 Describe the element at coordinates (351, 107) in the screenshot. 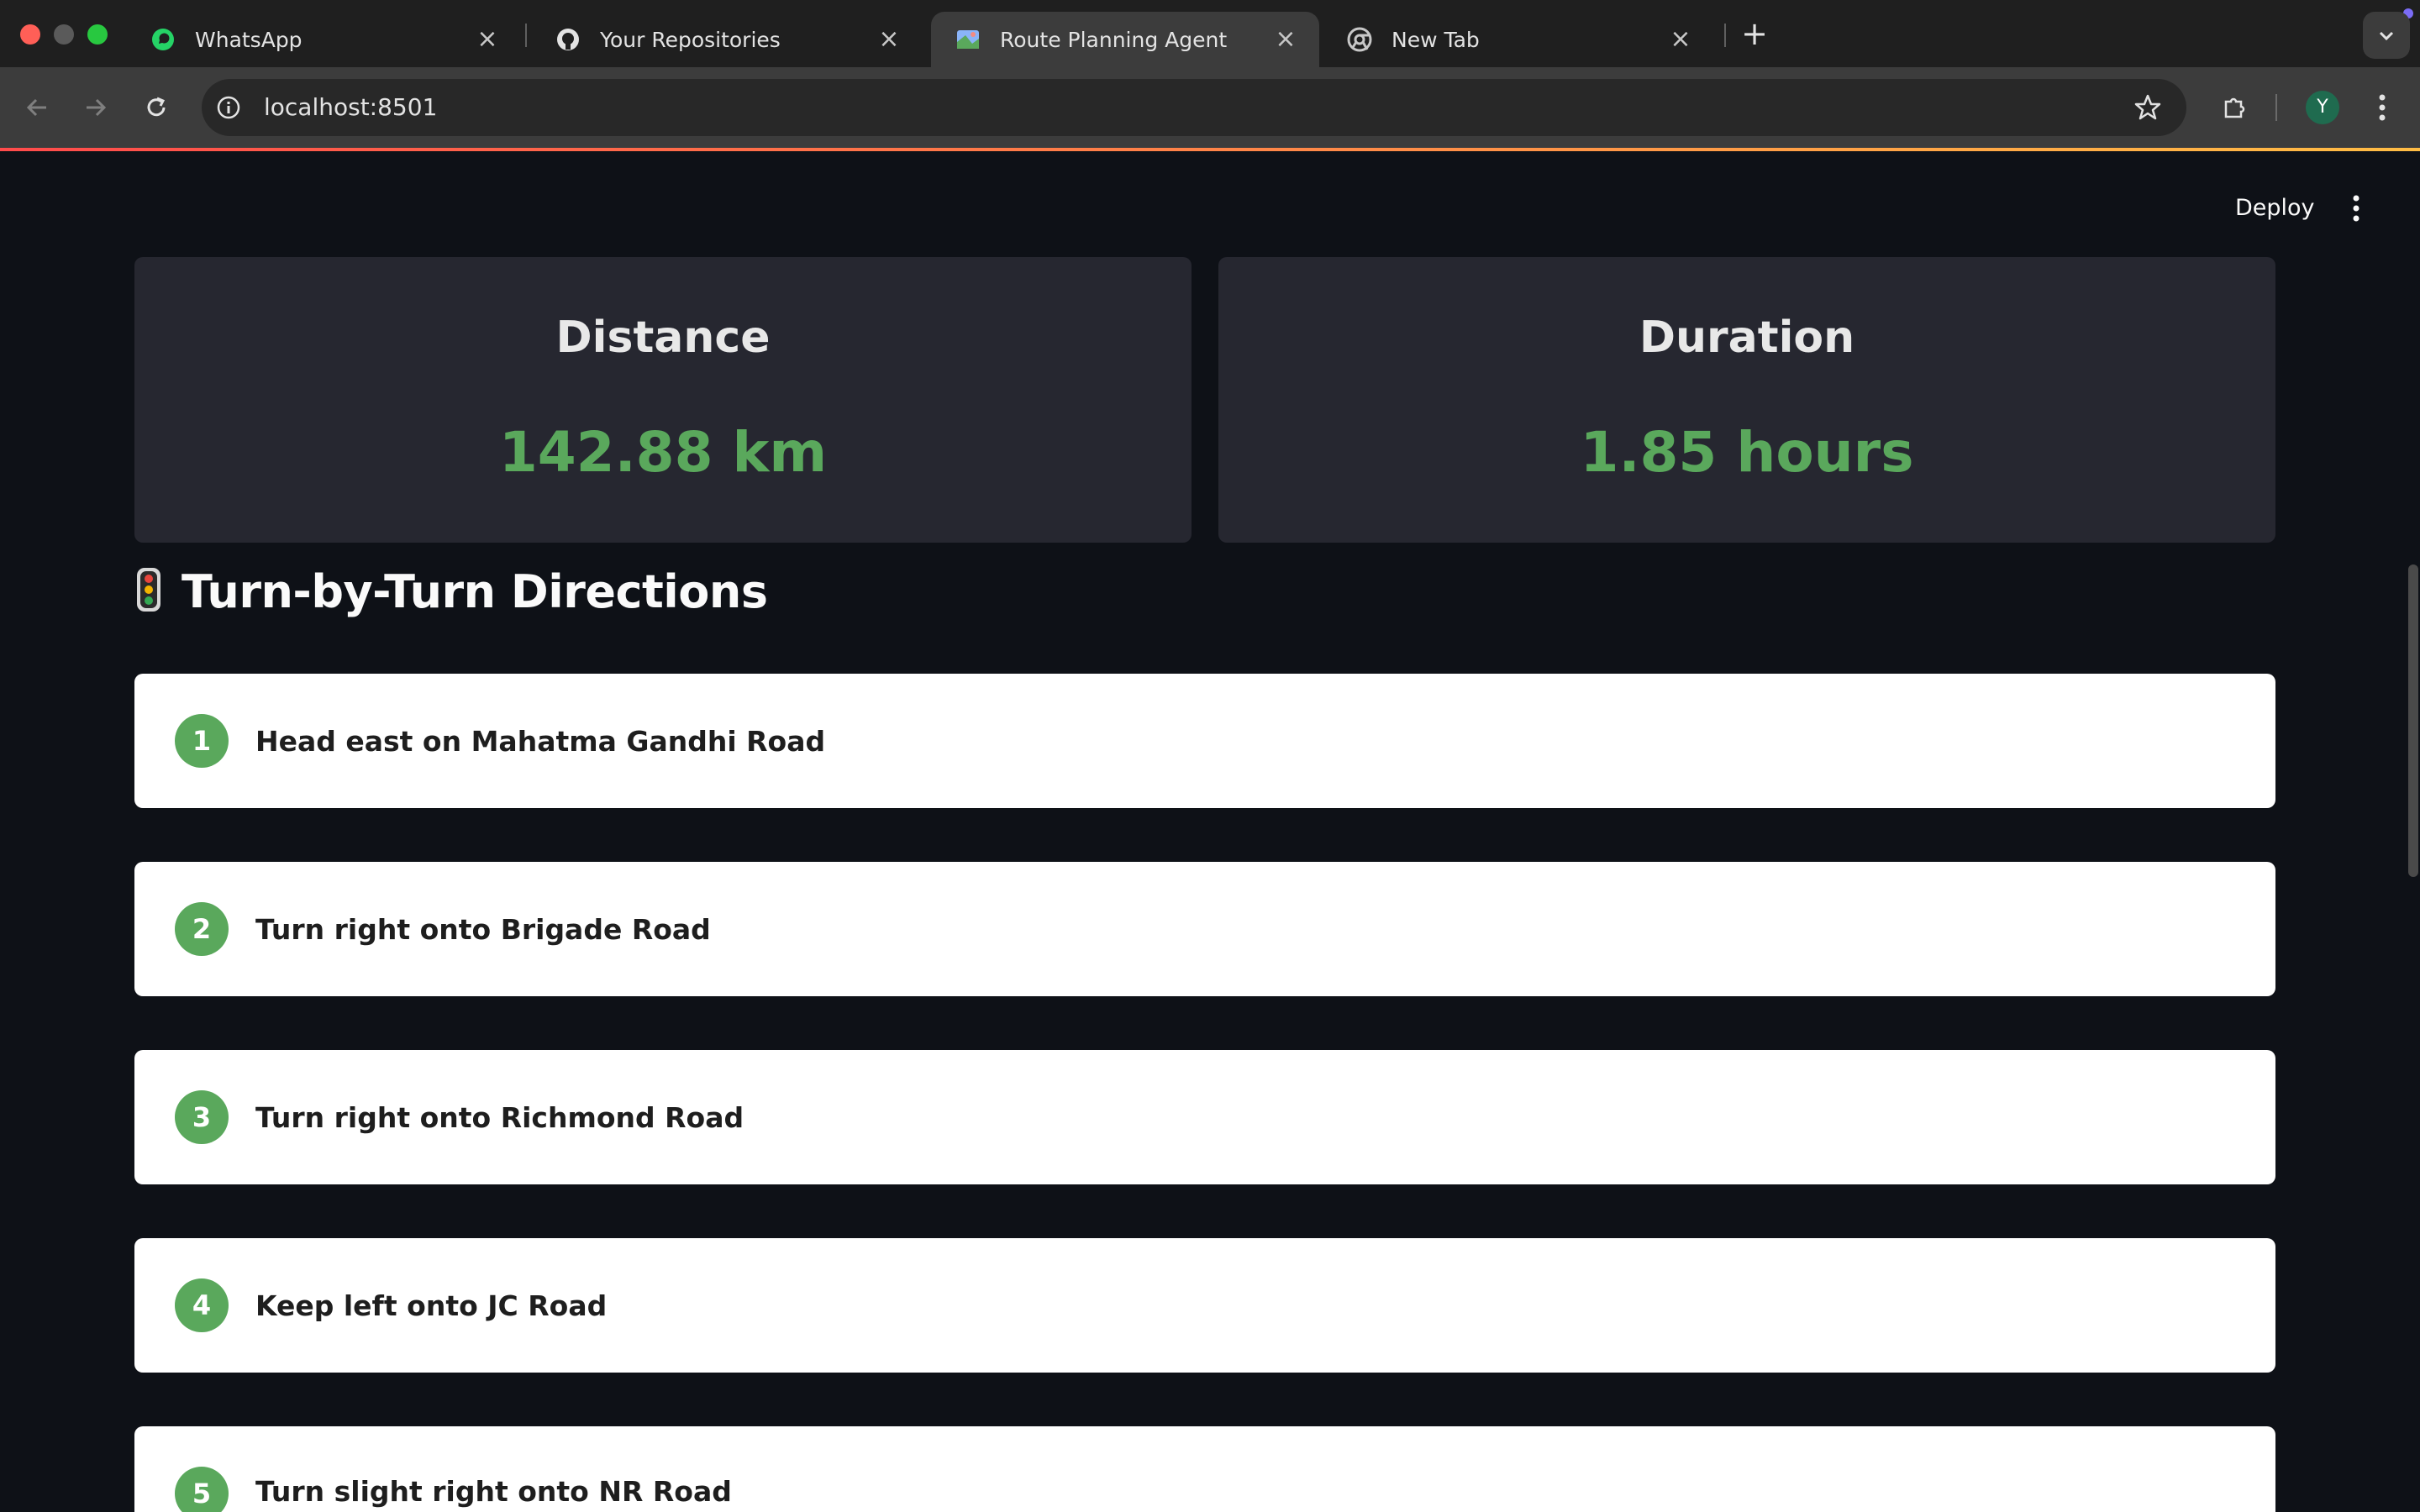

I see `address-url: localhost:8501` at that location.